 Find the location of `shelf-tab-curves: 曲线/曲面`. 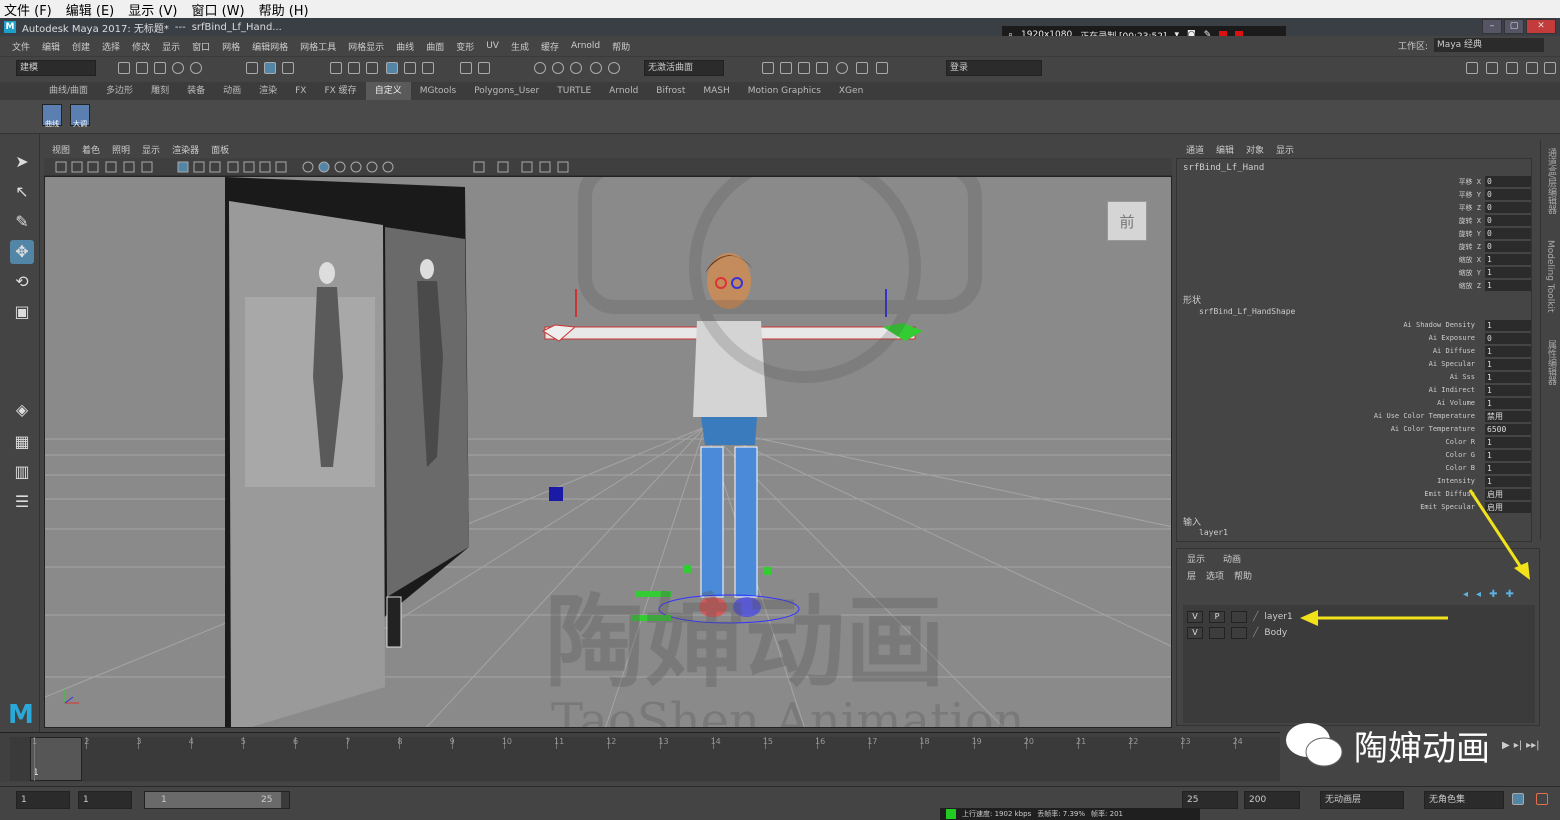

shelf-tab-curves: 曲线/曲面 is located at coordinates (68, 91).